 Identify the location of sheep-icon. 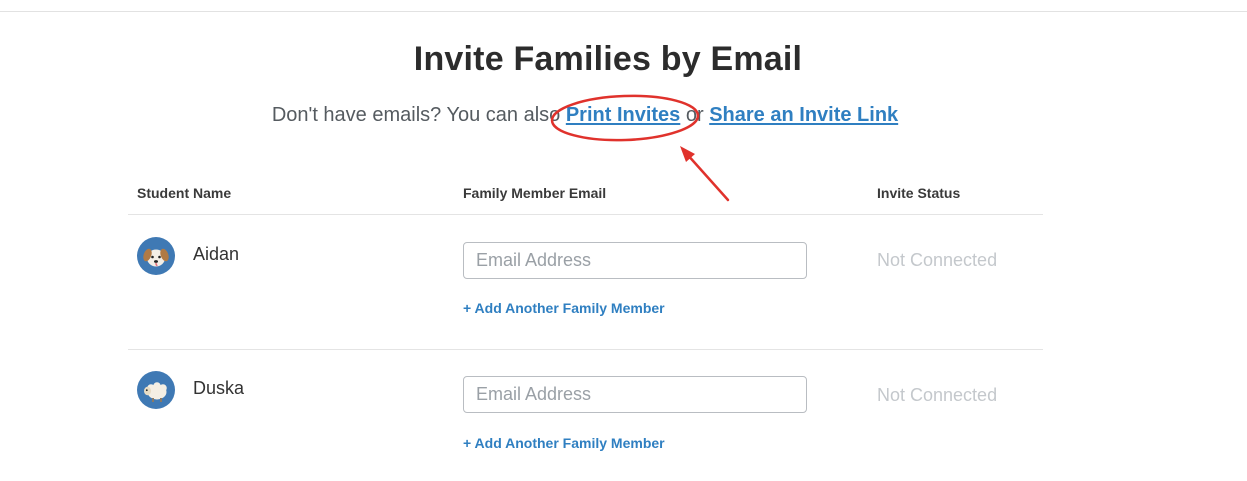
(155, 392).